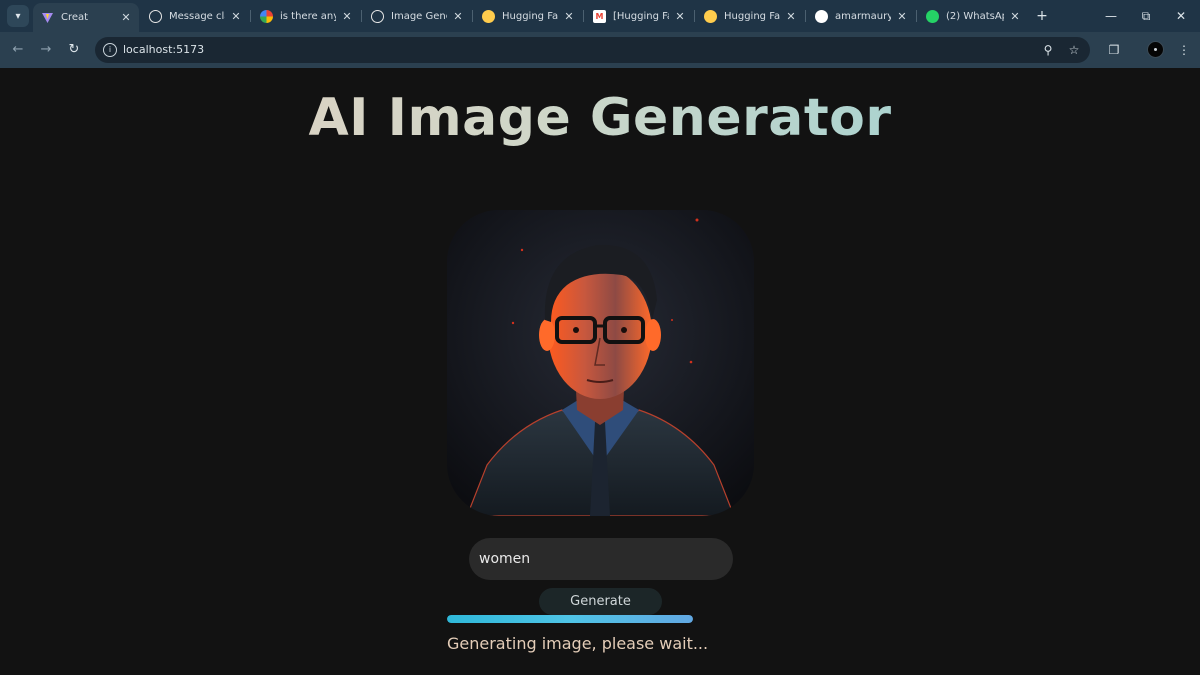 The height and width of the screenshot is (675, 1200). What do you see at coordinates (164, 49) in the screenshot?
I see `url-text: localhost:5173` at bounding box center [164, 49].